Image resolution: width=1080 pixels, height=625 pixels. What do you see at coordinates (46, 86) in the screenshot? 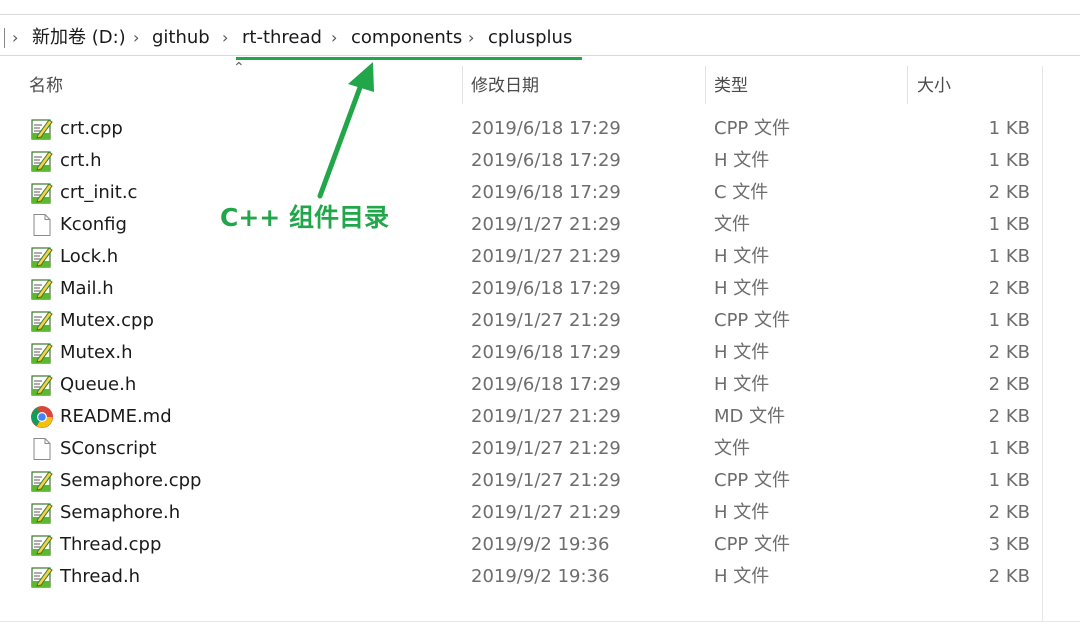
I see `column-header-name: 名称` at bounding box center [46, 86].